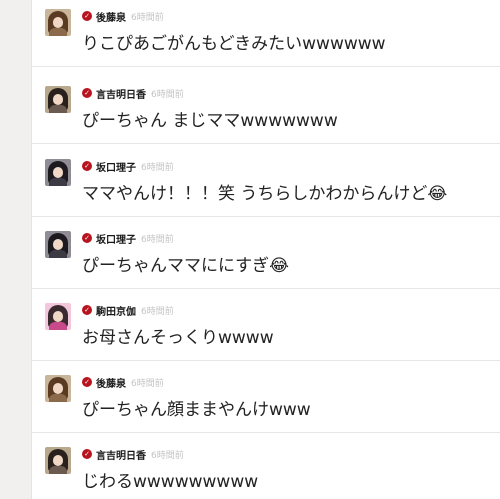 This screenshot has height=499, width=500. What do you see at coordinates (265, 194) in the screenshot?
I see `comment-text: ママやんけ！！！笑 うちらしかわからんけど😂` at bounding box center [265, 194].